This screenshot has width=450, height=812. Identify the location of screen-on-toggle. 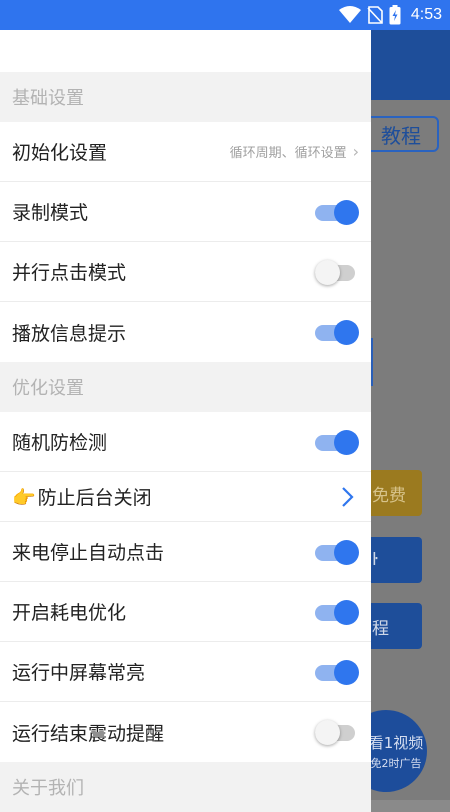
(337, 672).